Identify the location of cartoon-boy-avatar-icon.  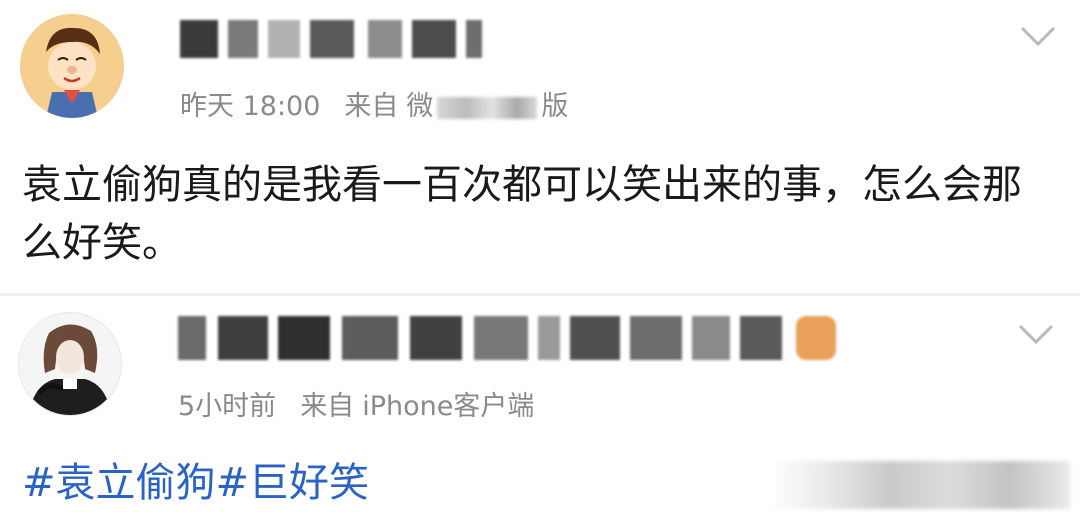
(72, 66).